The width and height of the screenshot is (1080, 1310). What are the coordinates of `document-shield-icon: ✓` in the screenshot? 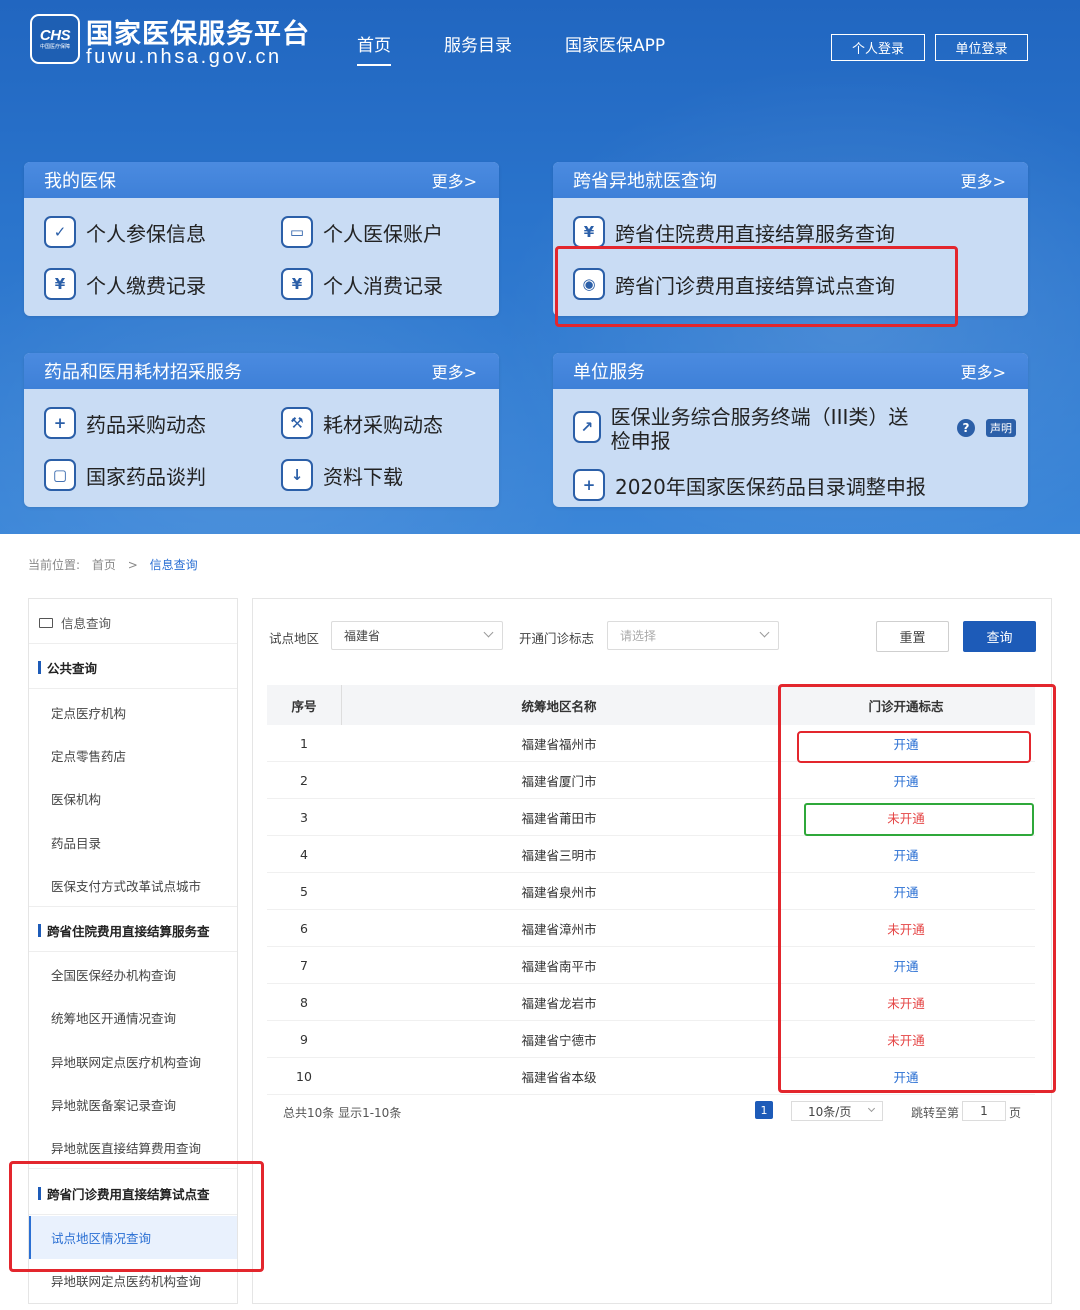 It's located at (60, 232).